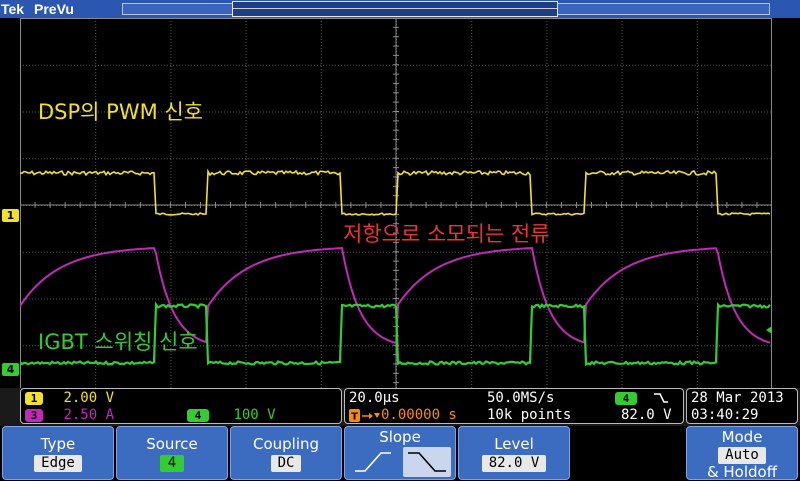  What do you see at coordinates (89, 398) in the screenshot?
I see `ch1-scale: 2.00 V` at bounding box center [89, 398].